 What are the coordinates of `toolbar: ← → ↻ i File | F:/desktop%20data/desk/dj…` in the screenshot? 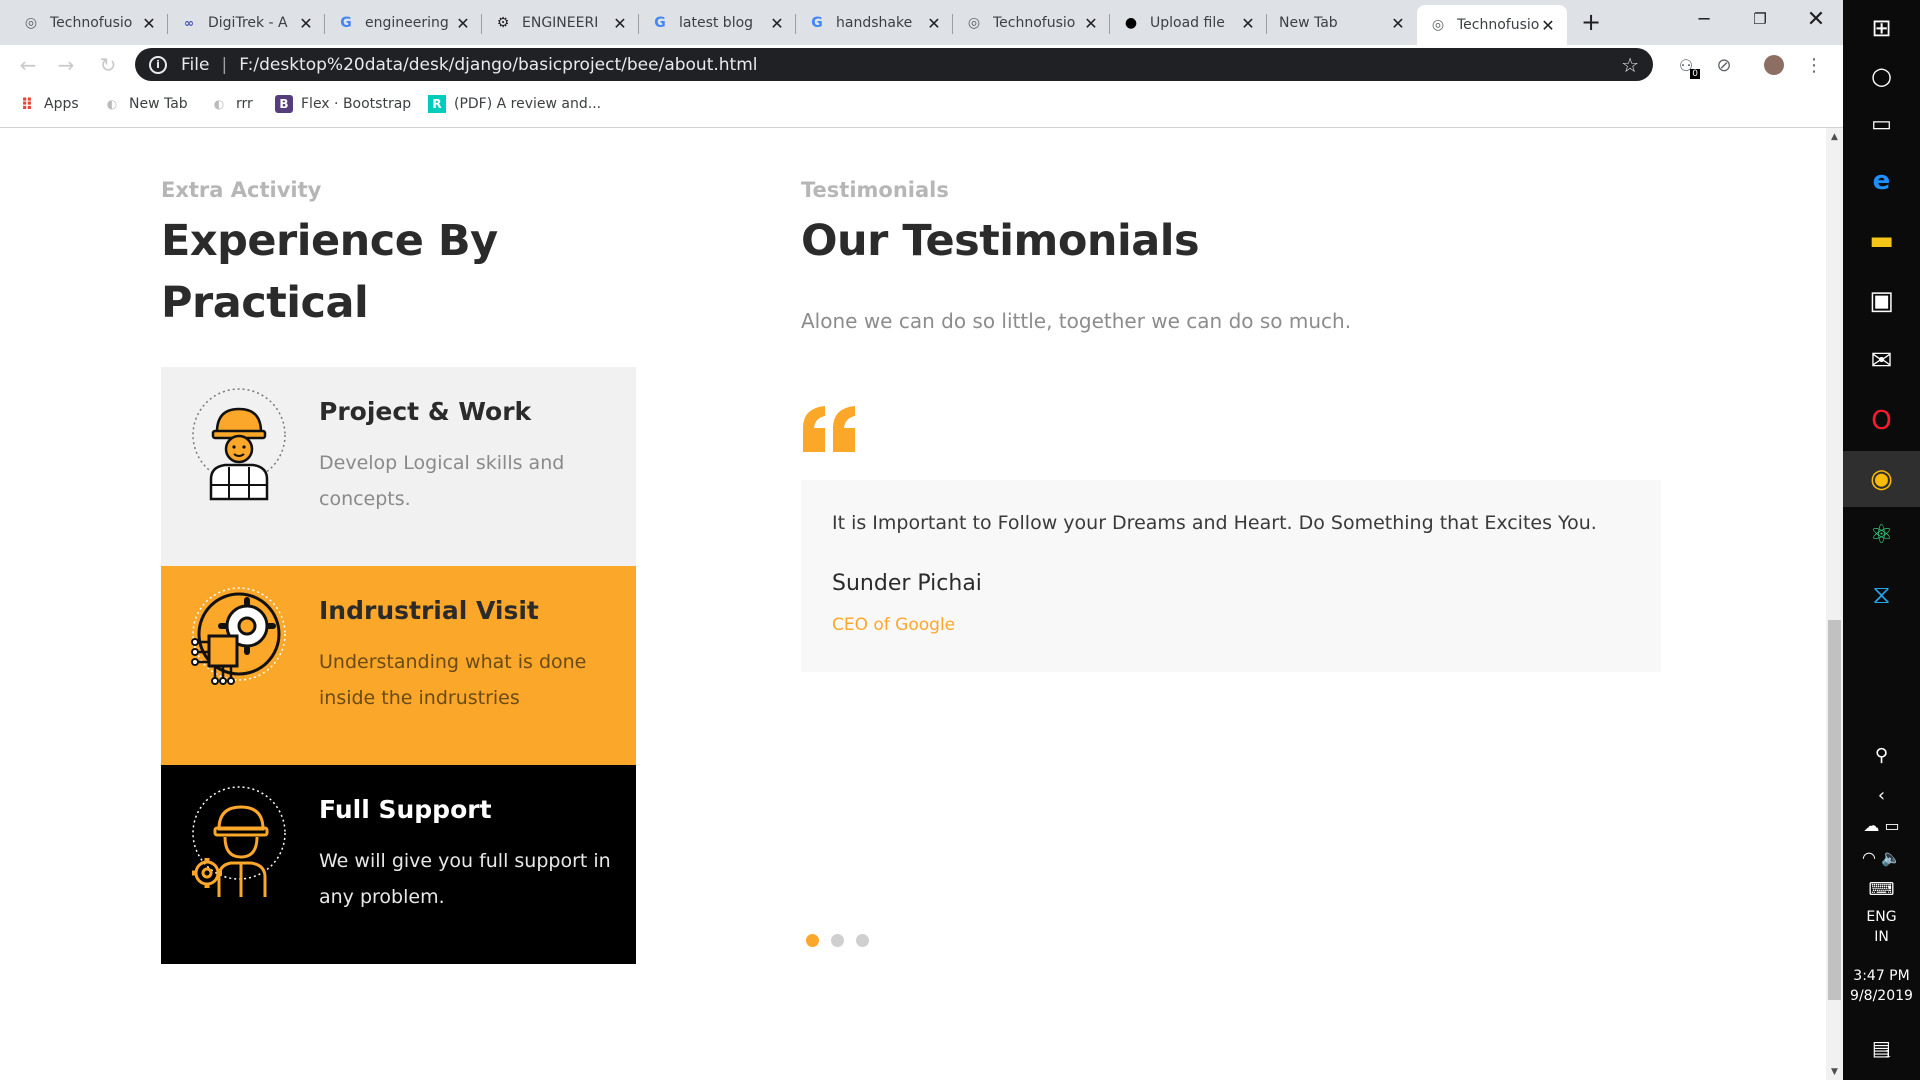 It's located at (921, 64).